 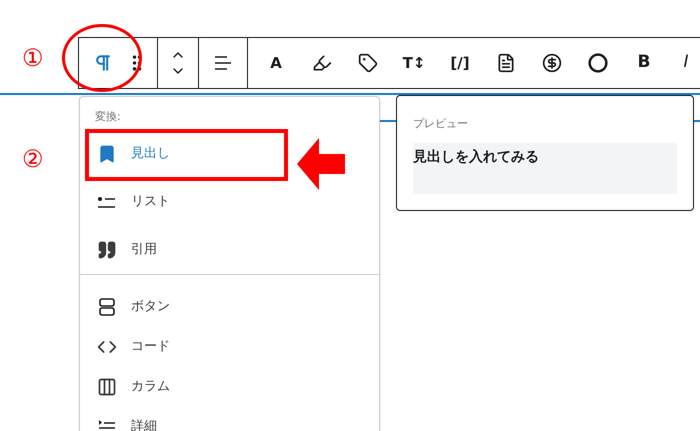 What do you see at coordinates (107, 250) in the screenshot?
I see `quote-icon` at bounding box center [107, 250].